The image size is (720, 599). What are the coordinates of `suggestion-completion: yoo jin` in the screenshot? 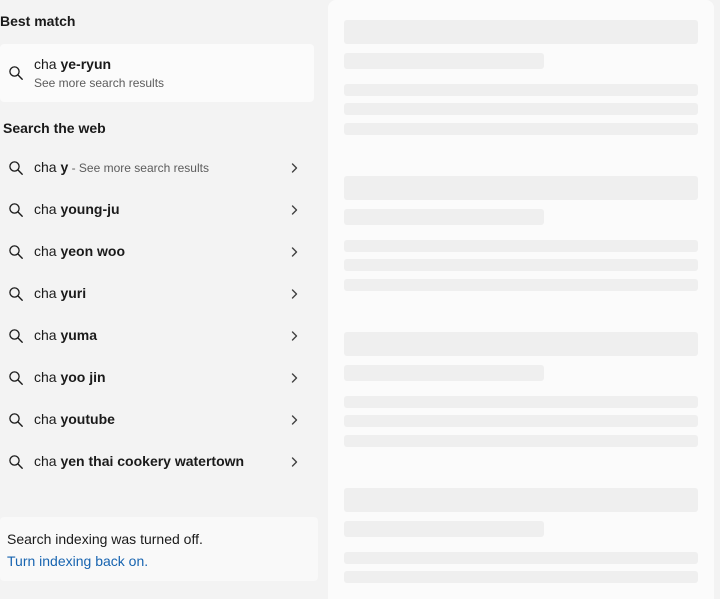 It's located at (83, 377).